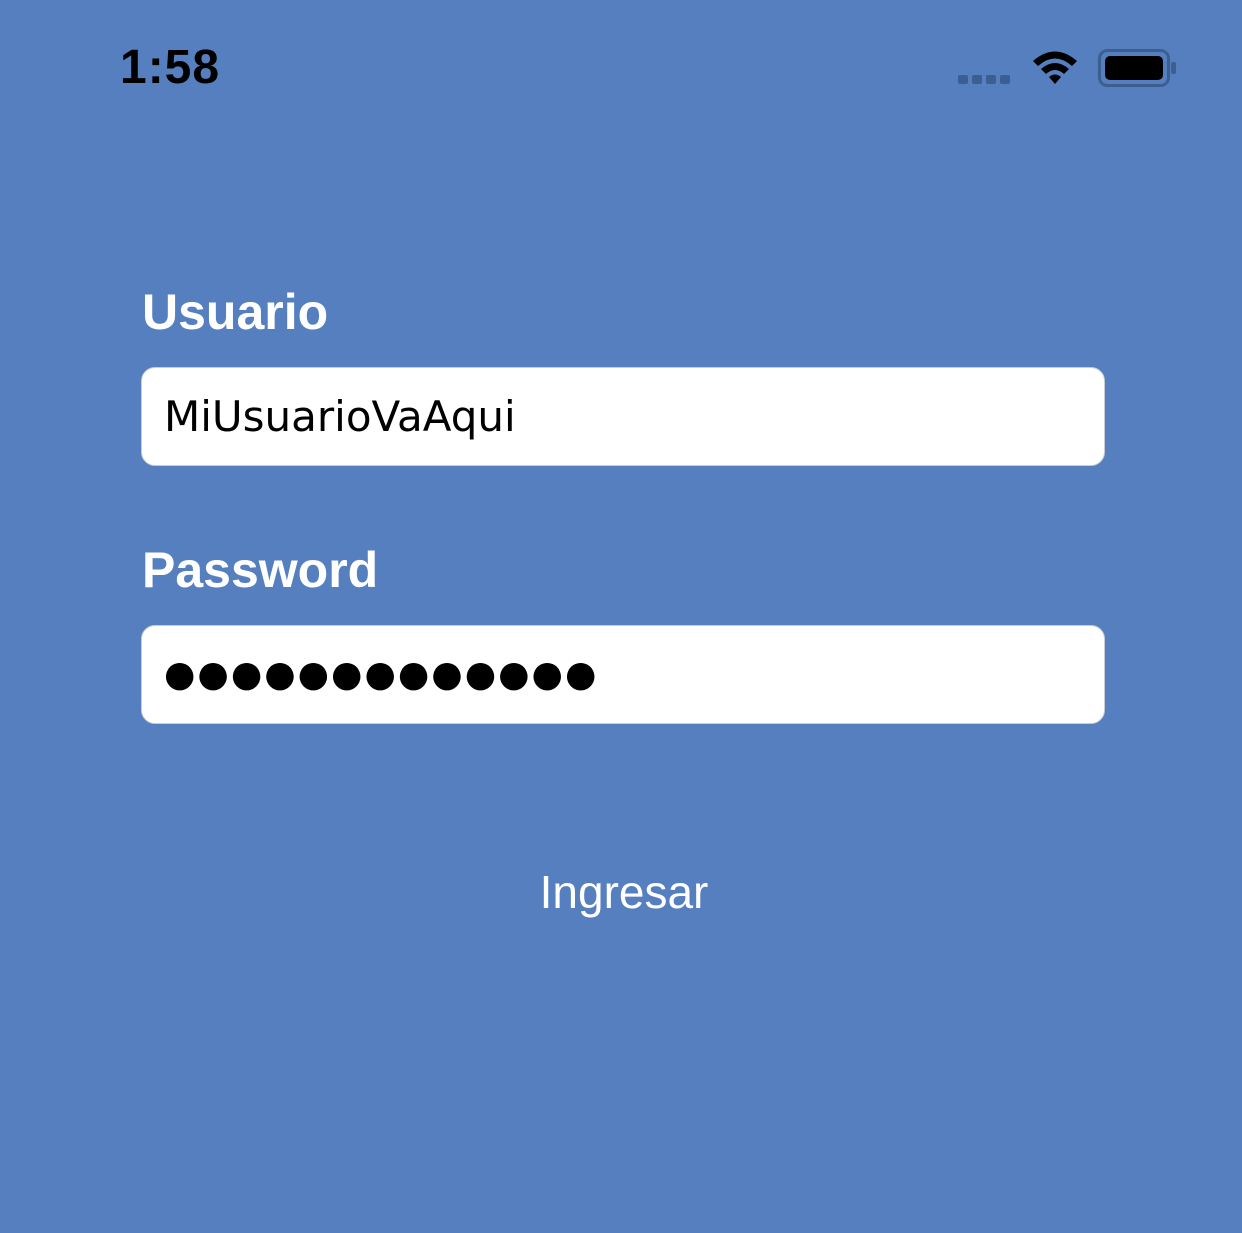 Image resolution: width=1242 pixels, height=1233 pixels. What do you see at coordinates (340, 416) in the screenshot?
I see `username-value: MiUsuarioVaAqui` at bounding box center [340, 416].